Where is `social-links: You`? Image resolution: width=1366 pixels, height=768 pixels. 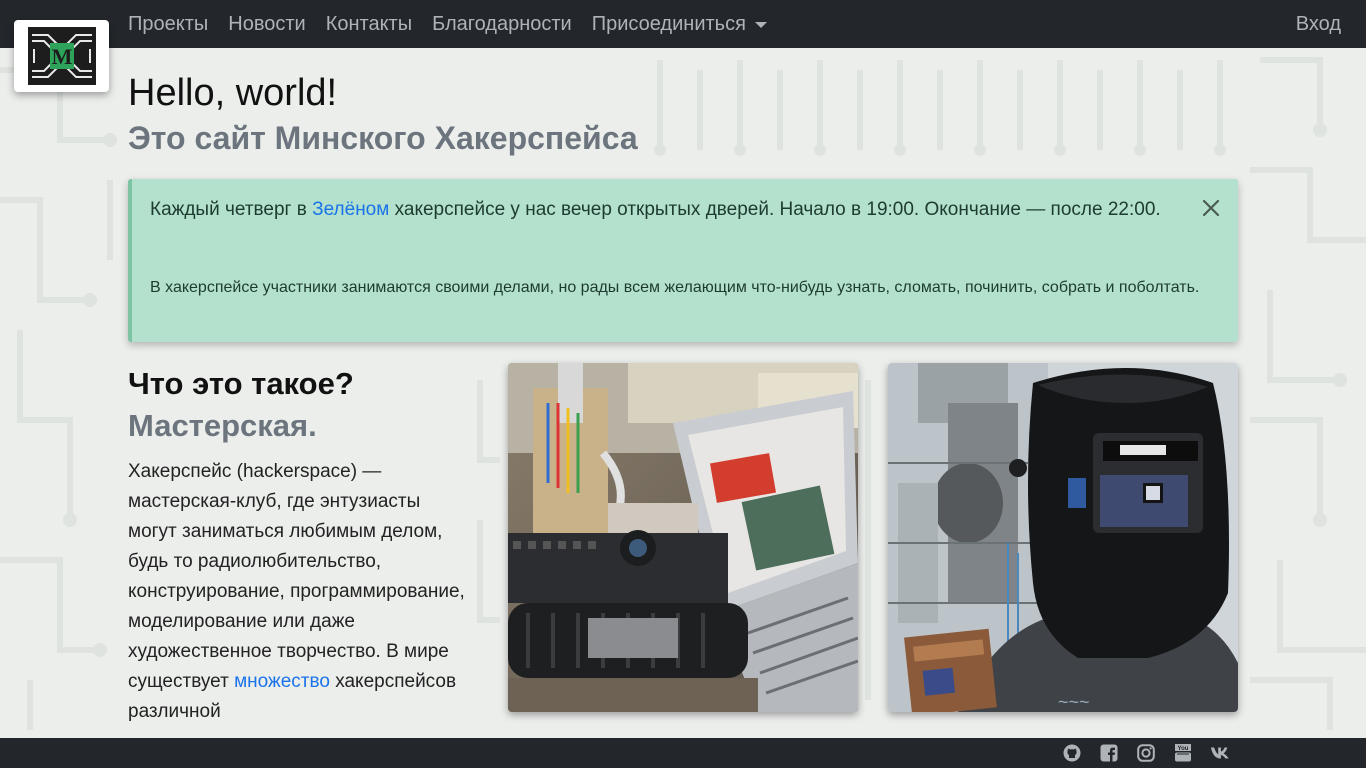
social-links: You is located at coordinates (1137, 753).